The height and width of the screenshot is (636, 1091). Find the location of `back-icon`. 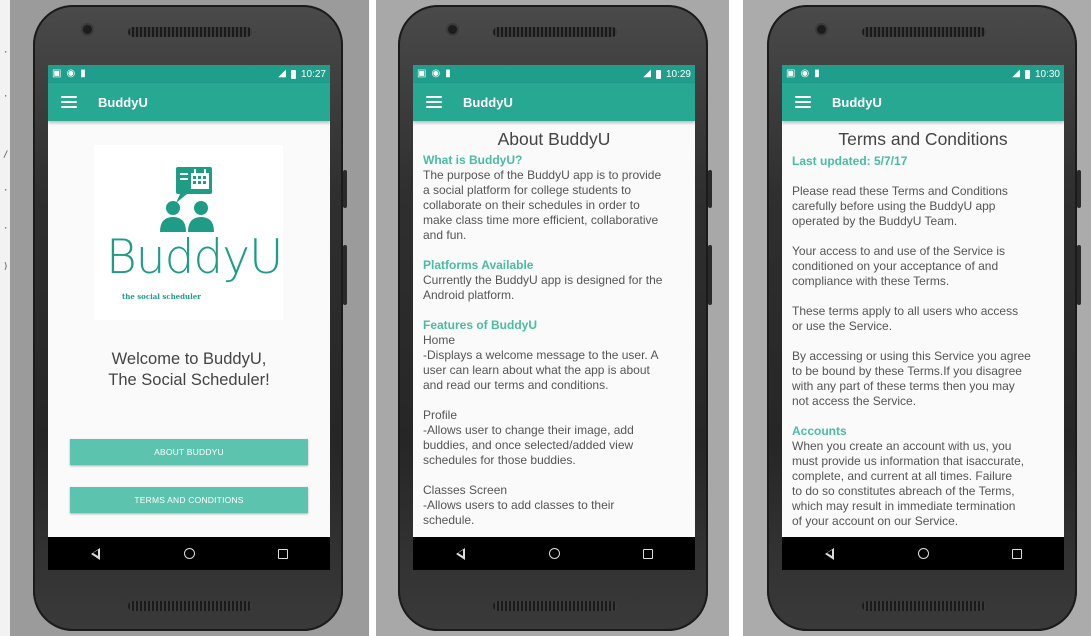

back-icon is located at coordinates (95, 553).